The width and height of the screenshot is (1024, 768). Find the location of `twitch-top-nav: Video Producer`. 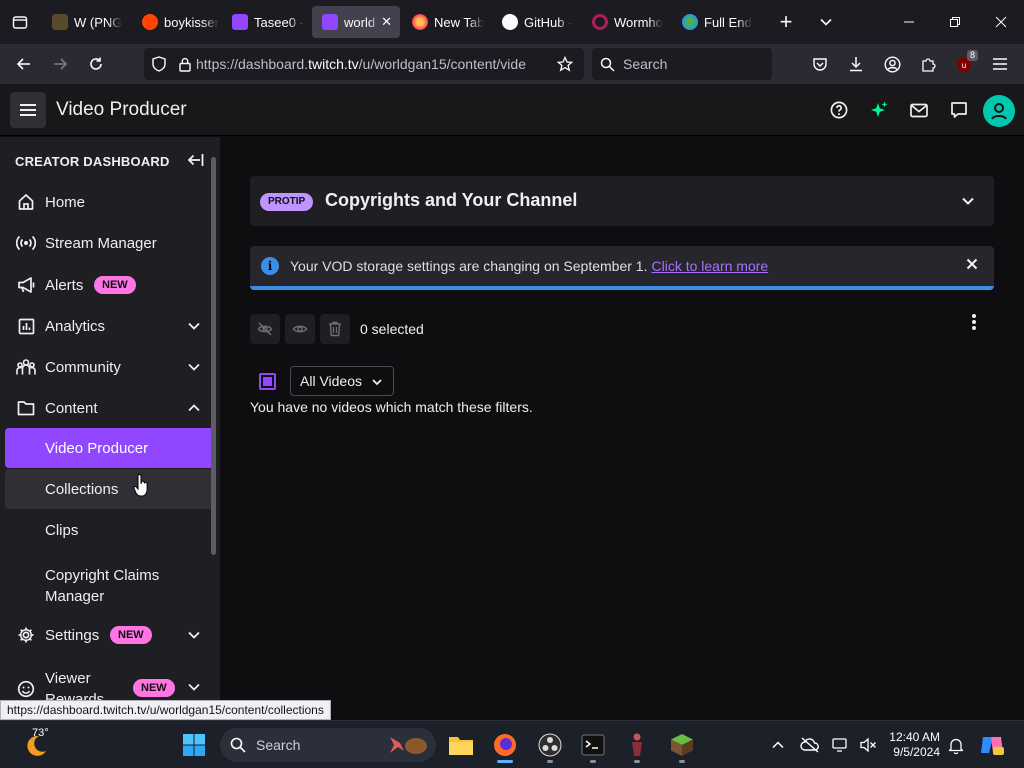

twitch-top-nav: Video Producer is located at coordinates (512, 110).